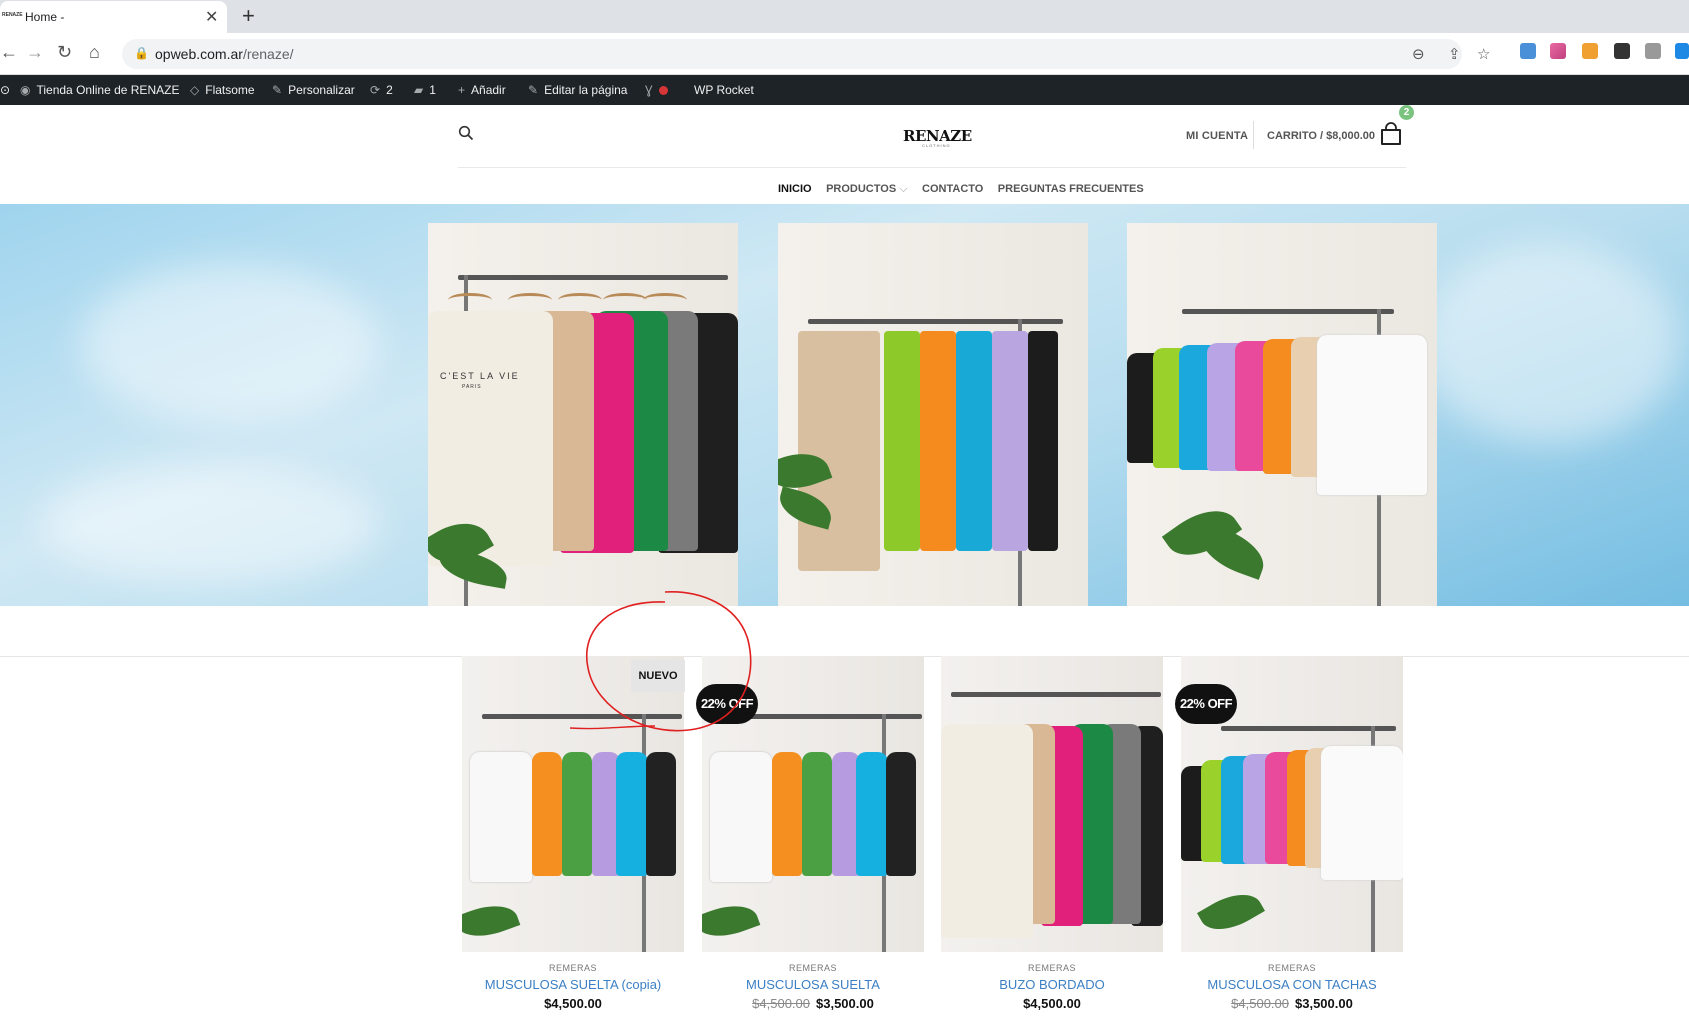 Image resolution: width=1689 pixels, height=1035 pixels. What do you see at coordinates (1321, 136) in the screenshot?
I see `cart-link: CARRITO / $8,000.00` at bounding box center [1321, 136].